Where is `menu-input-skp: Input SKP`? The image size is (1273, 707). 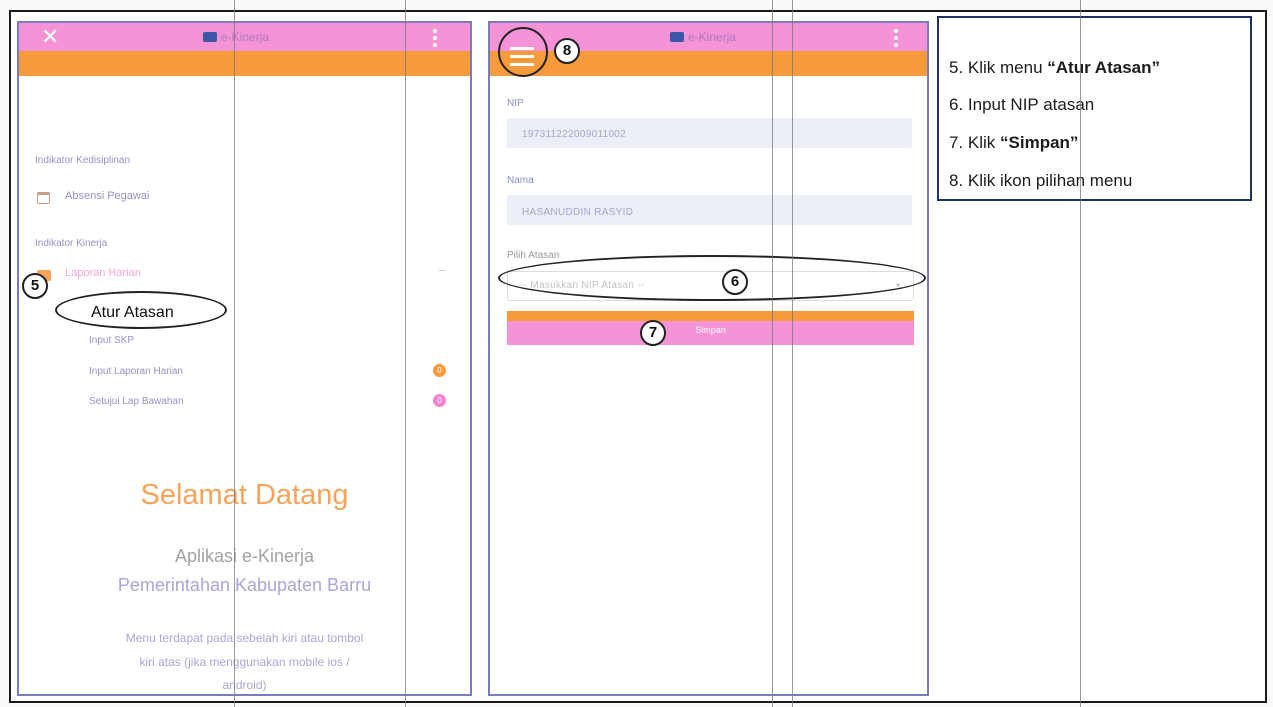
menu-input-skp: Input SKP is located at coordinates (111, 340).